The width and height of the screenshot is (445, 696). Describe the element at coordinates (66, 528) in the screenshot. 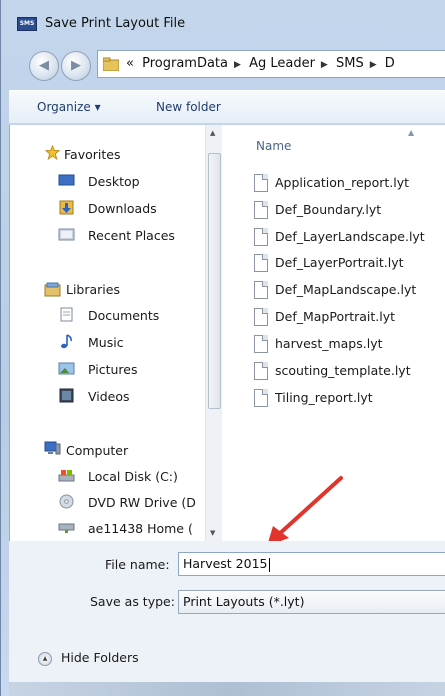

I see `network-drive-icon` at that location.